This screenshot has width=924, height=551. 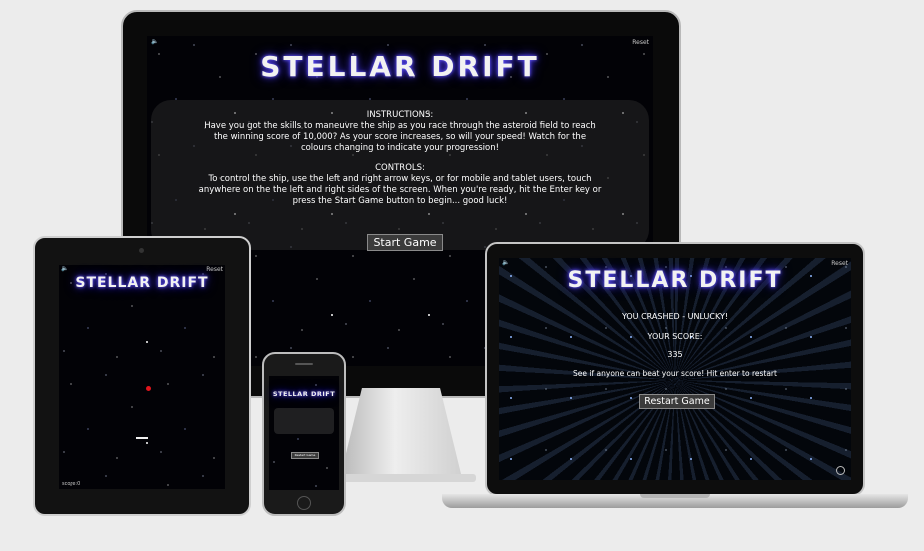 I want to click on score-value: 335, so click(x=675, y=354).